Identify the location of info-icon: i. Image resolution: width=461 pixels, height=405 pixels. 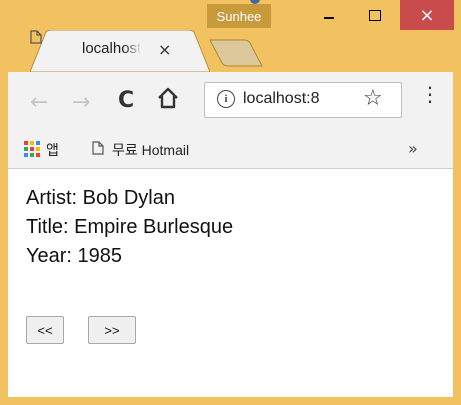
(226, 99).